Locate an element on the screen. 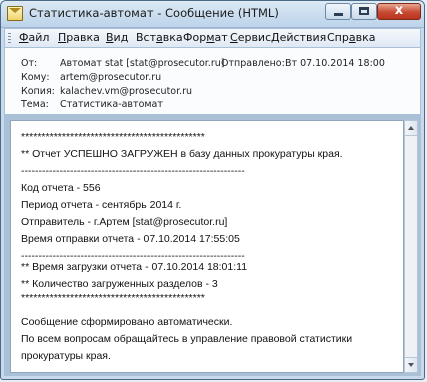 This screenshot has height=382, width=427. cc-value: kalachev.vm@prosecutor.ru is located at coordinates (126, 91).